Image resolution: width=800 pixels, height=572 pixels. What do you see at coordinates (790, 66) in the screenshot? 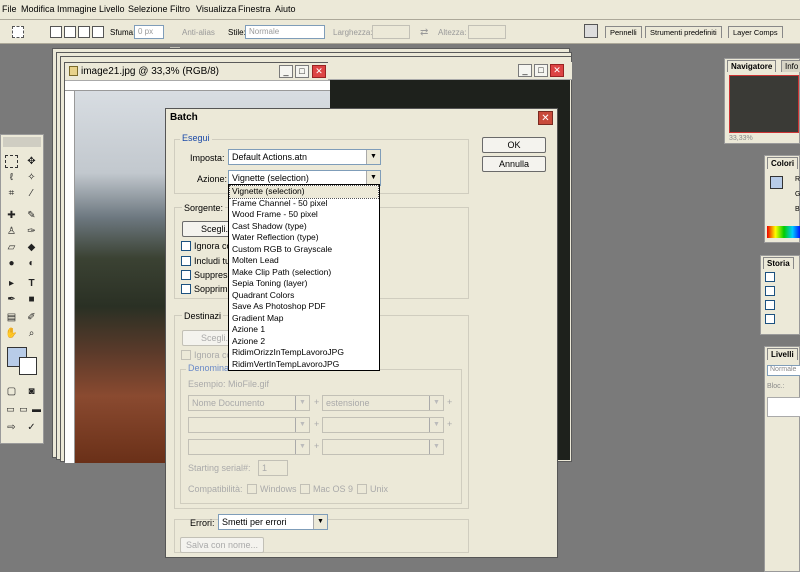
I see `tab-info: Info` at bounding box center [790, 66].